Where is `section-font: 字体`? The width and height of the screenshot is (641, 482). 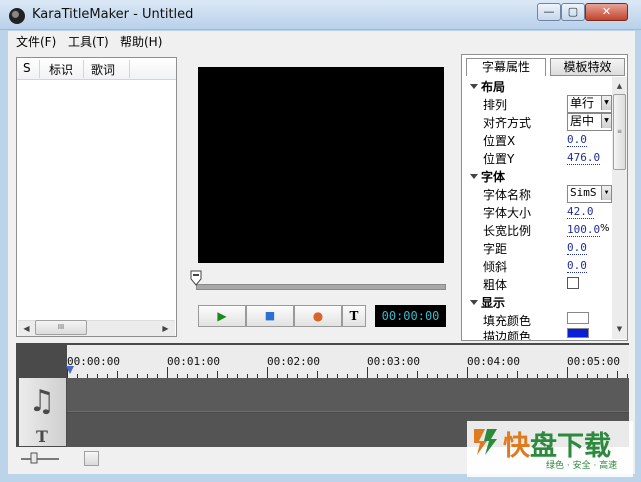 section-font: 字体 is located at coordinates (493, 177).